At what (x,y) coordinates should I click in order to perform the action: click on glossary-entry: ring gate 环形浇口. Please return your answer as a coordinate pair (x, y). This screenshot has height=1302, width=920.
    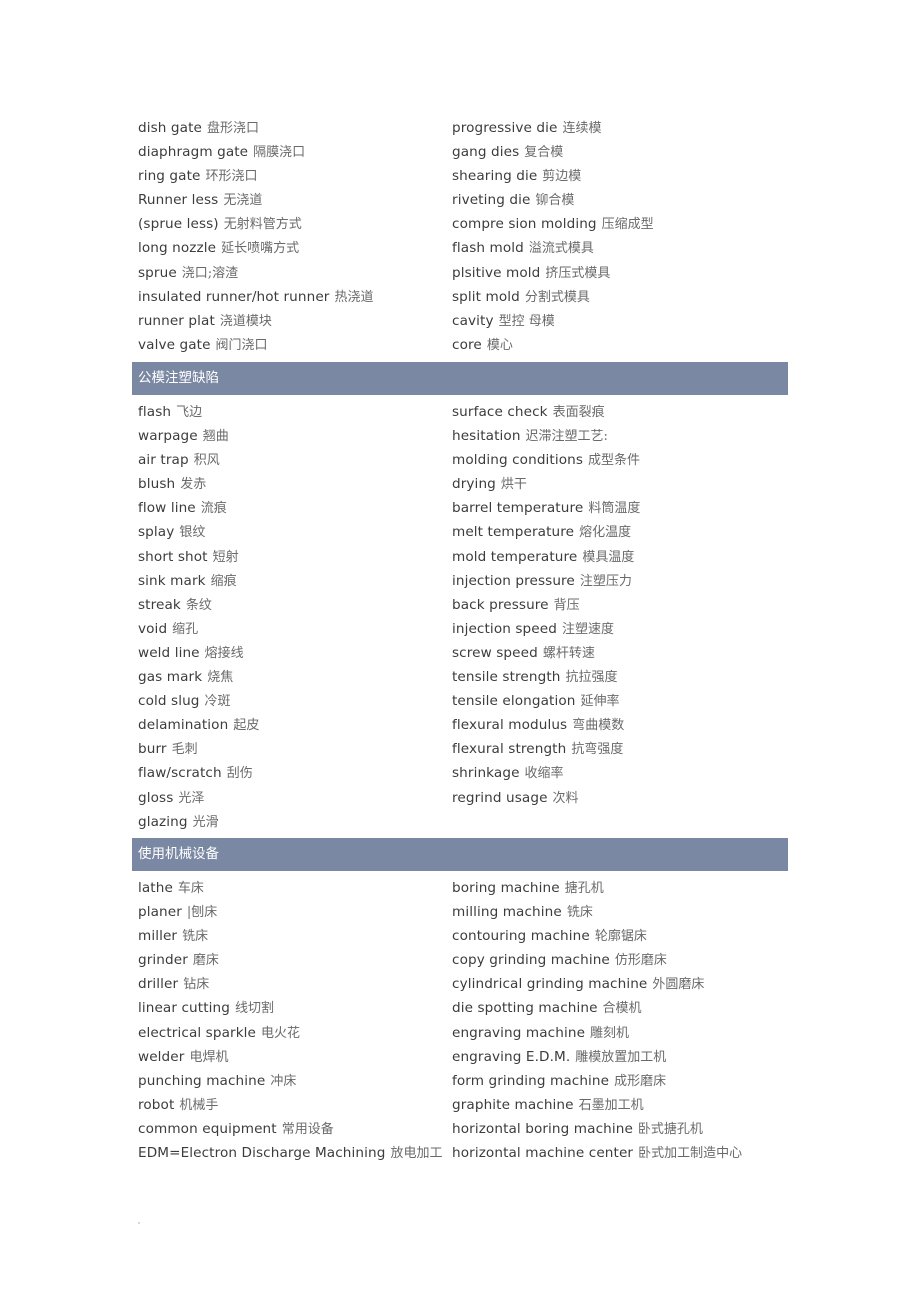
    Looking at the image, I should click on (289, 176).